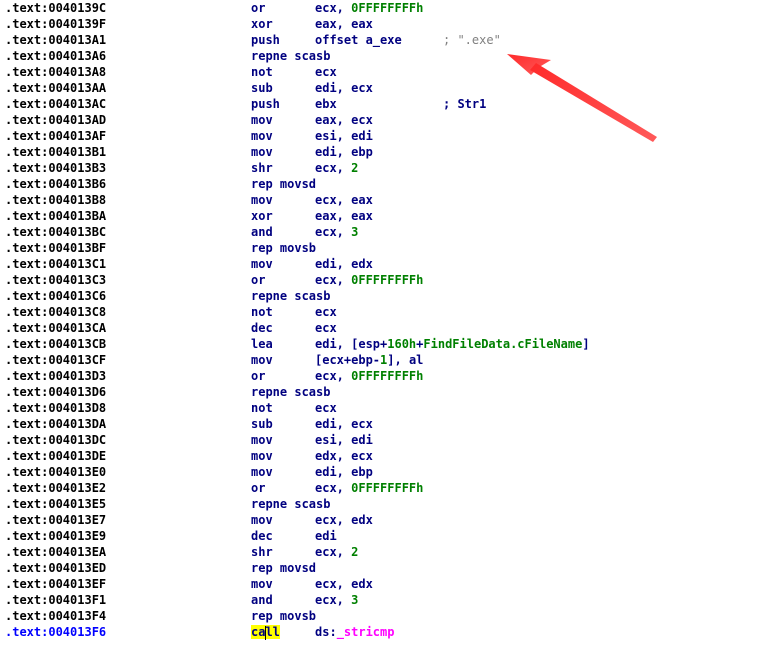 The width and height of the screenshot is (765, 645). I want to click on listing-line: .text:004013AA sub edi, ecx, so click(382, 88).